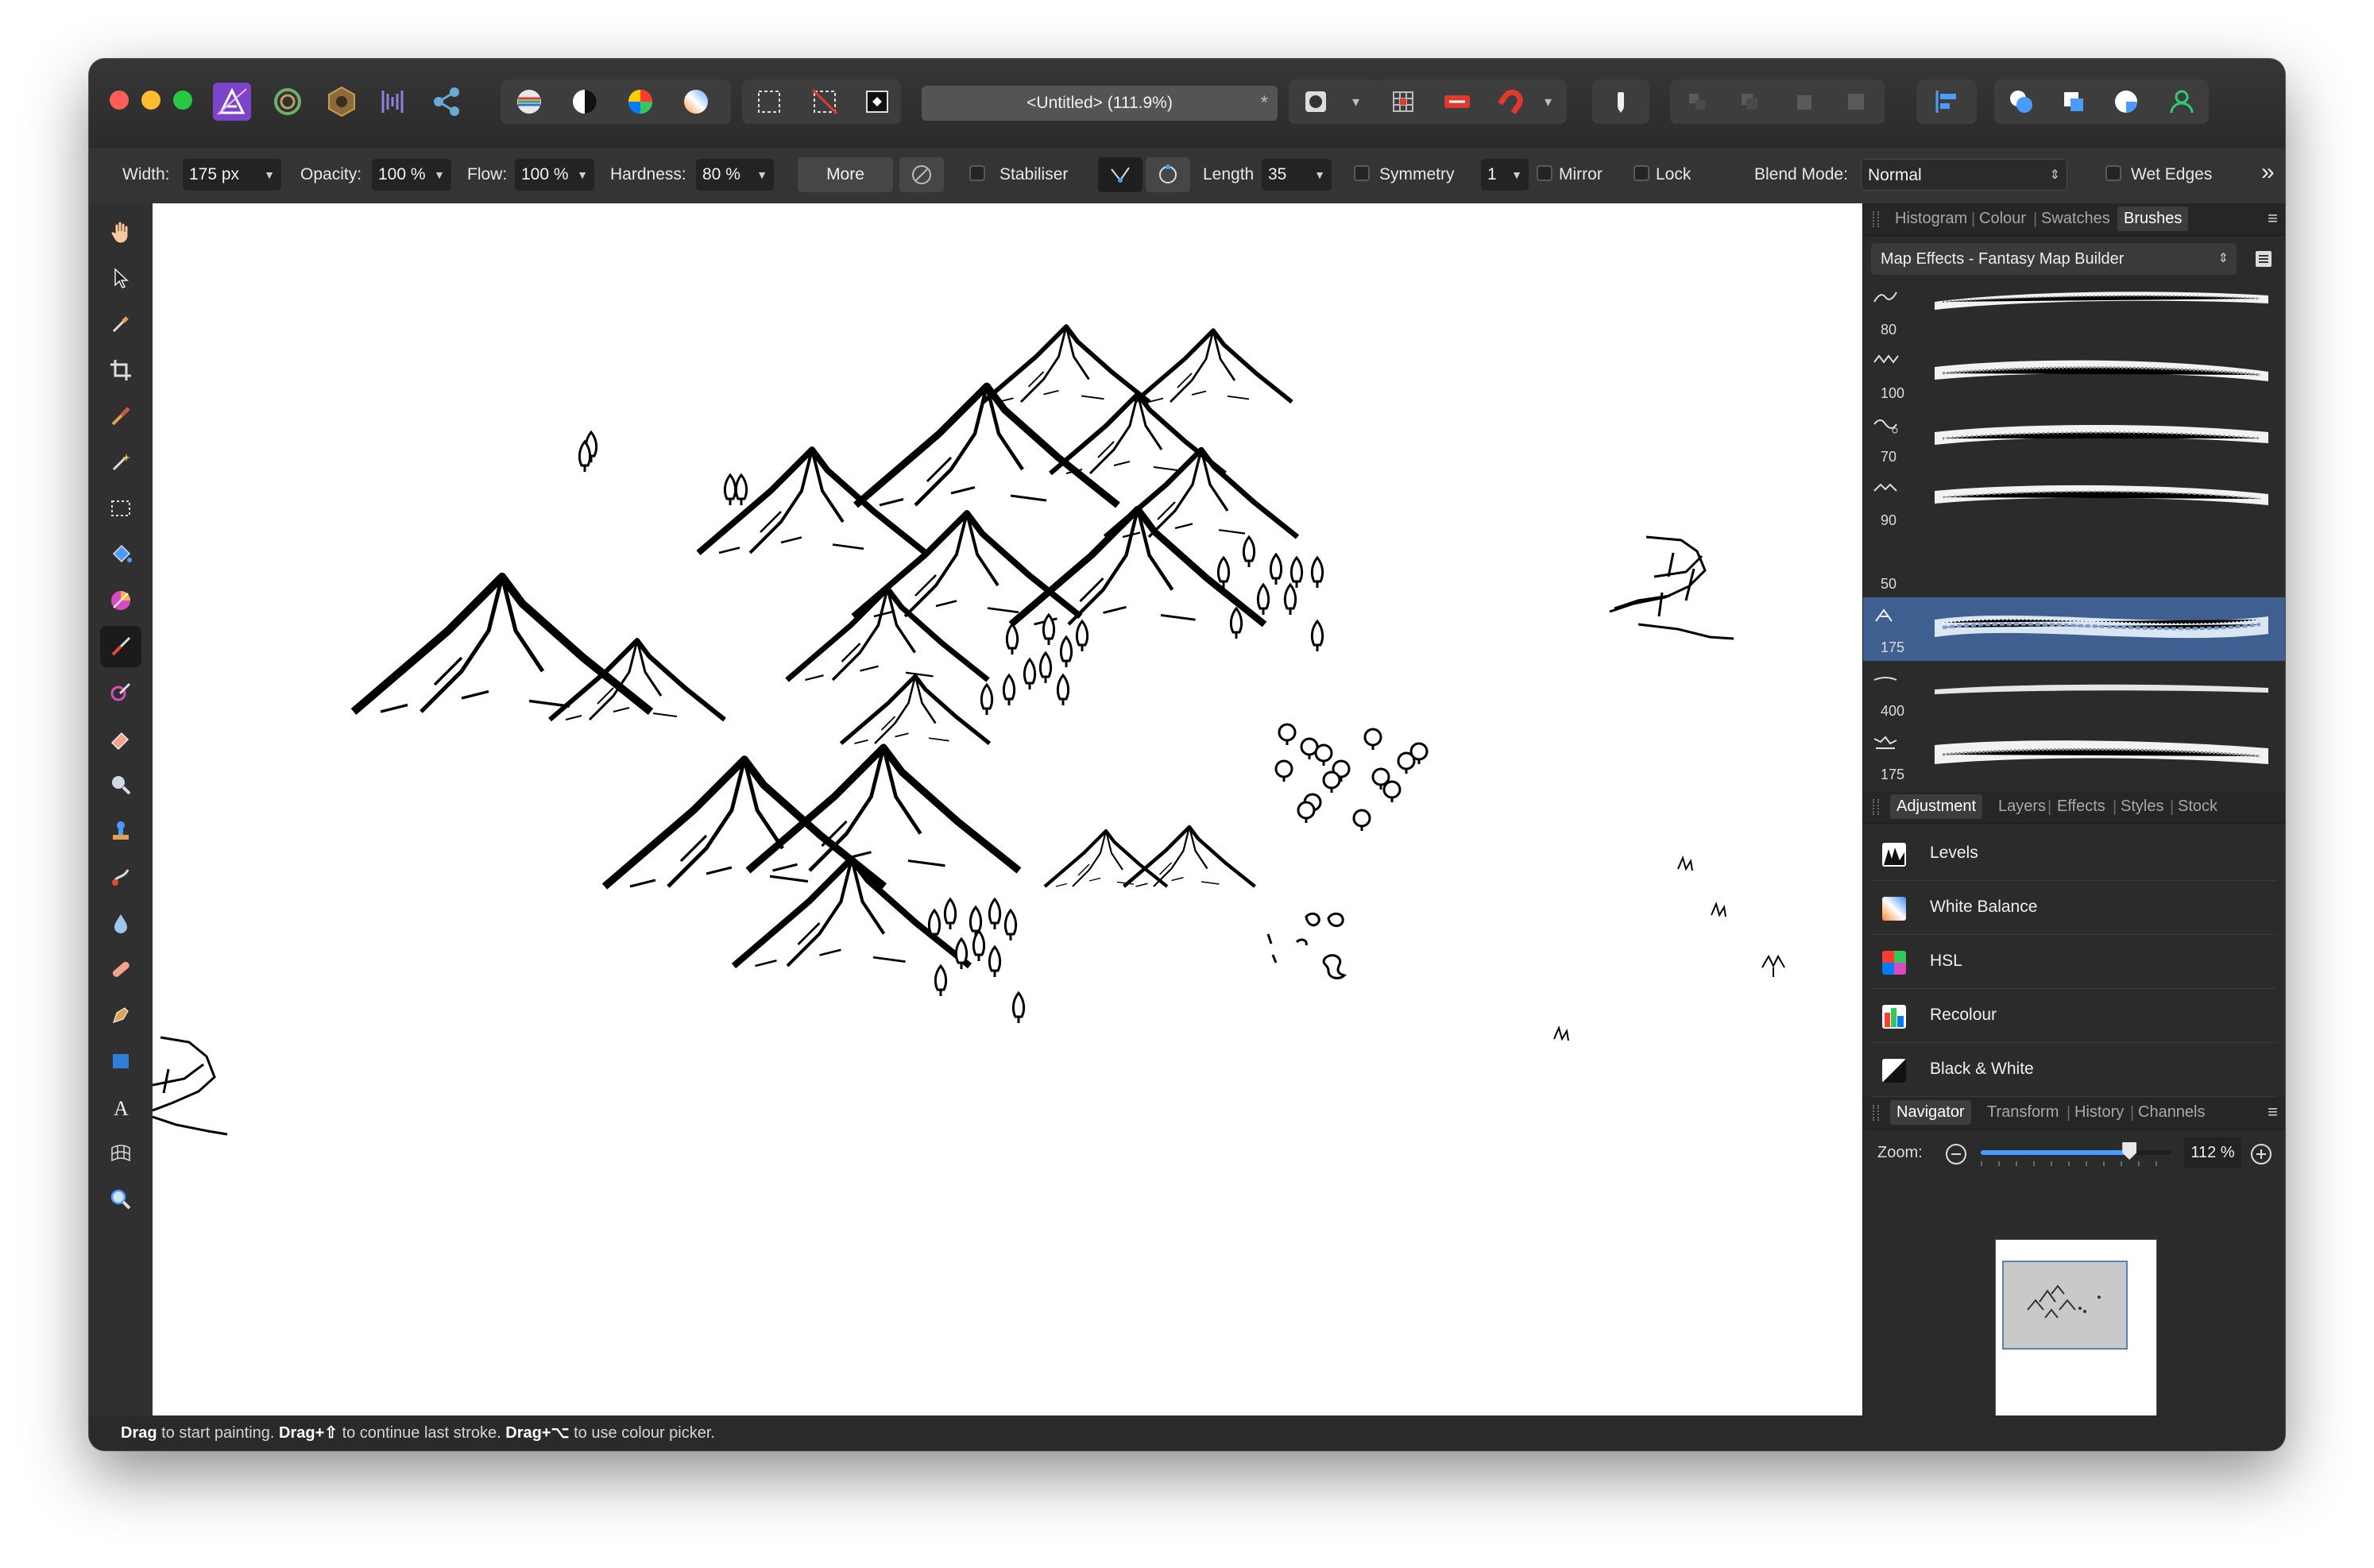 Image resolution: width=2374 pixels, height=1568 pixels. What do you see at coordinates (2073, 1017) in the screenshot?
I see `adjustment-item-recolour: Recolour` at bounding box center [2073, 1017].